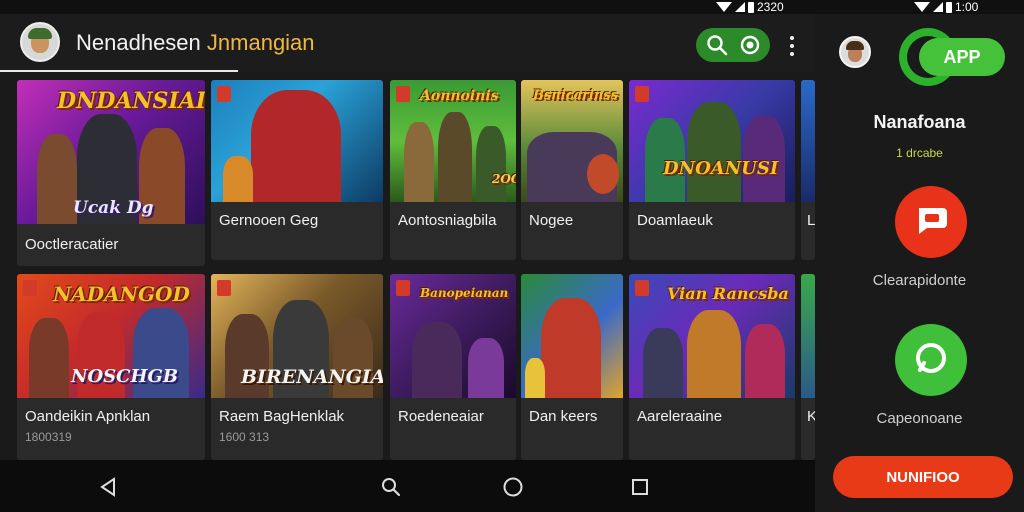 This screenshot has height=512, width=1024. I want to click on home-icon, so click(513, 487).